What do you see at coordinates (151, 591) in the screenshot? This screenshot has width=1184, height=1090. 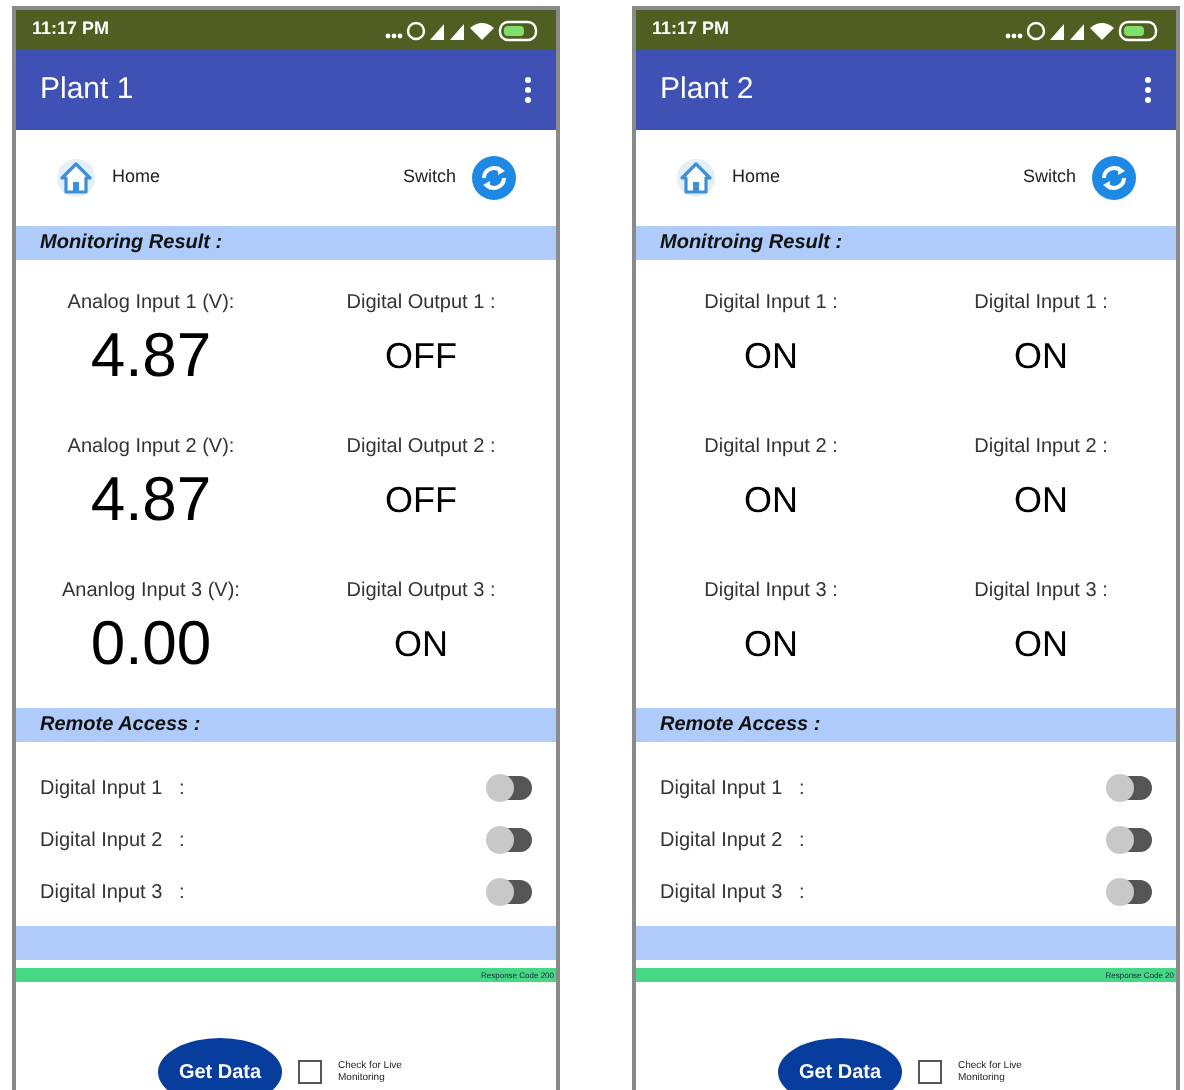 I see `reading-label: Ananlog Input 3 (V):` at bounding box center [151, 591].